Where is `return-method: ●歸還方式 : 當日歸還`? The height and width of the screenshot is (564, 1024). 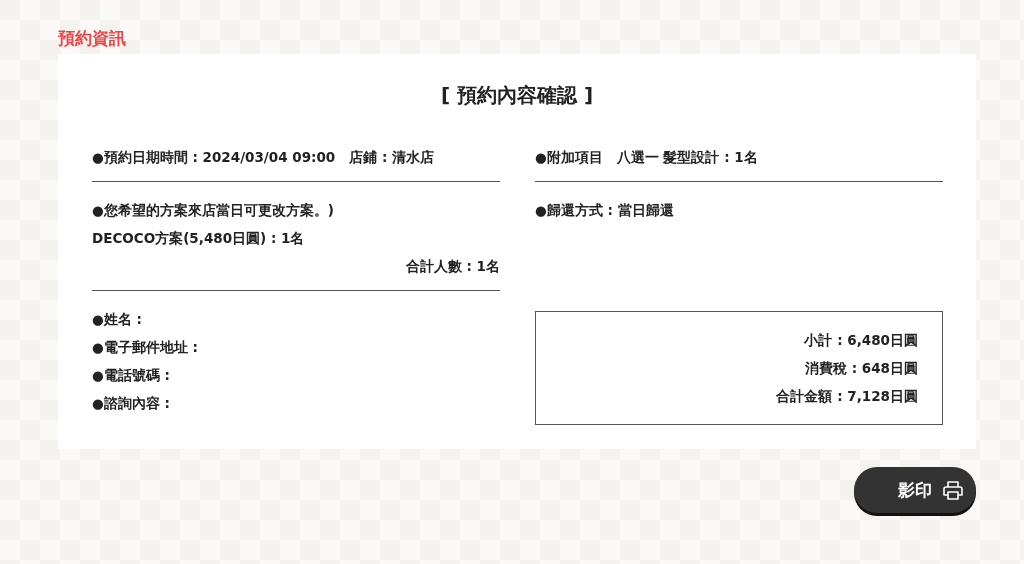
return-method: ●歸還方式 : 當日歸還 is located at coordinates (605, 210).